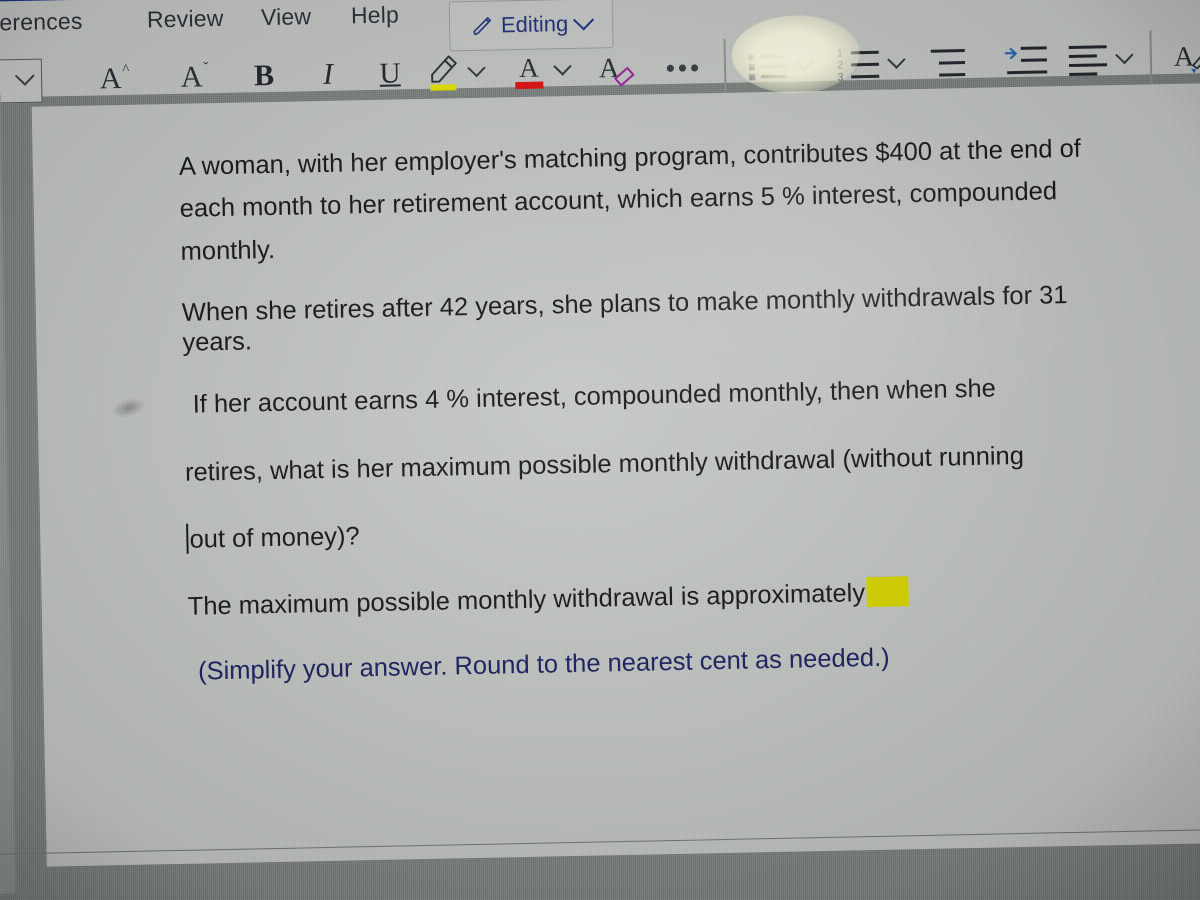 Image resolution: width=1200 pixels, height=900 pixels. I want to click on paragraph-question-line3-text: out of money)?, so click(274, 538).